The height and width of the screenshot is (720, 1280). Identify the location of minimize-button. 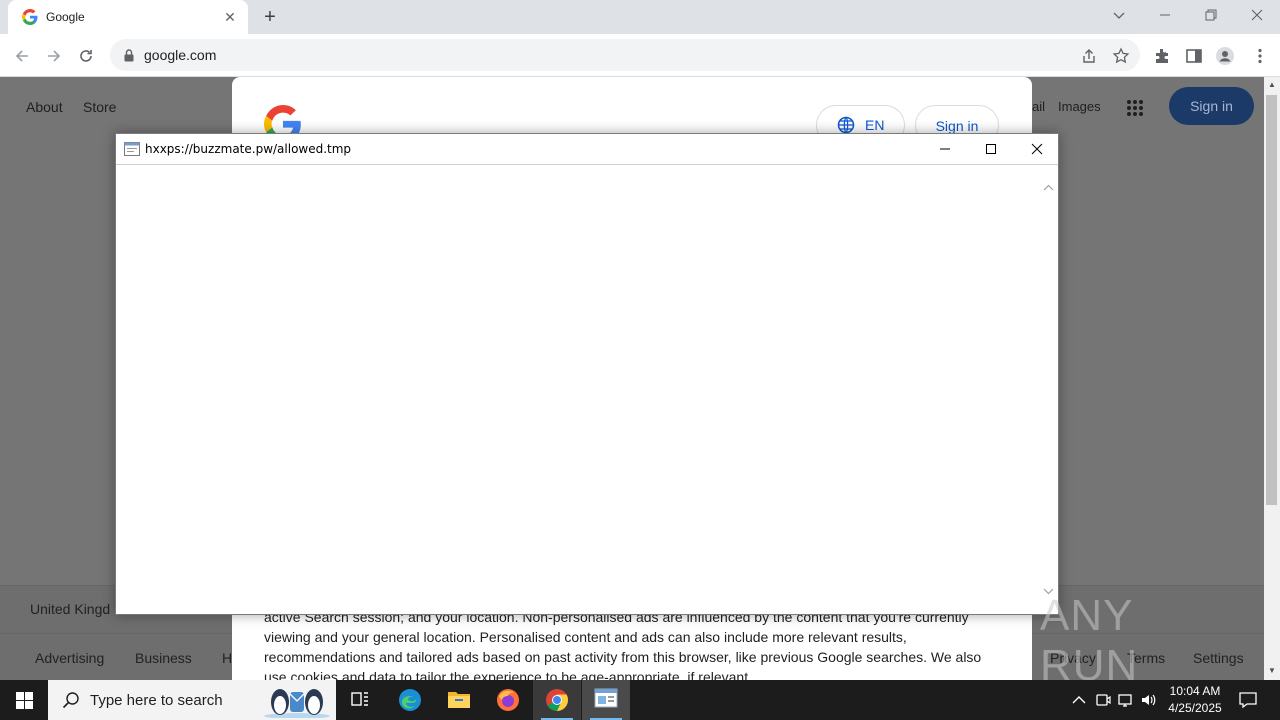
(1165, 15).